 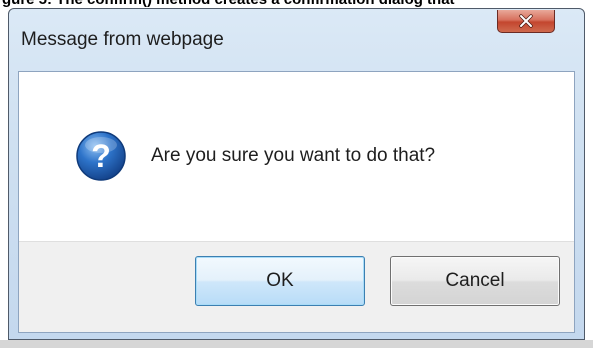 I want to click on dialog-title: Message from webpage, so click(x=122, y=39).